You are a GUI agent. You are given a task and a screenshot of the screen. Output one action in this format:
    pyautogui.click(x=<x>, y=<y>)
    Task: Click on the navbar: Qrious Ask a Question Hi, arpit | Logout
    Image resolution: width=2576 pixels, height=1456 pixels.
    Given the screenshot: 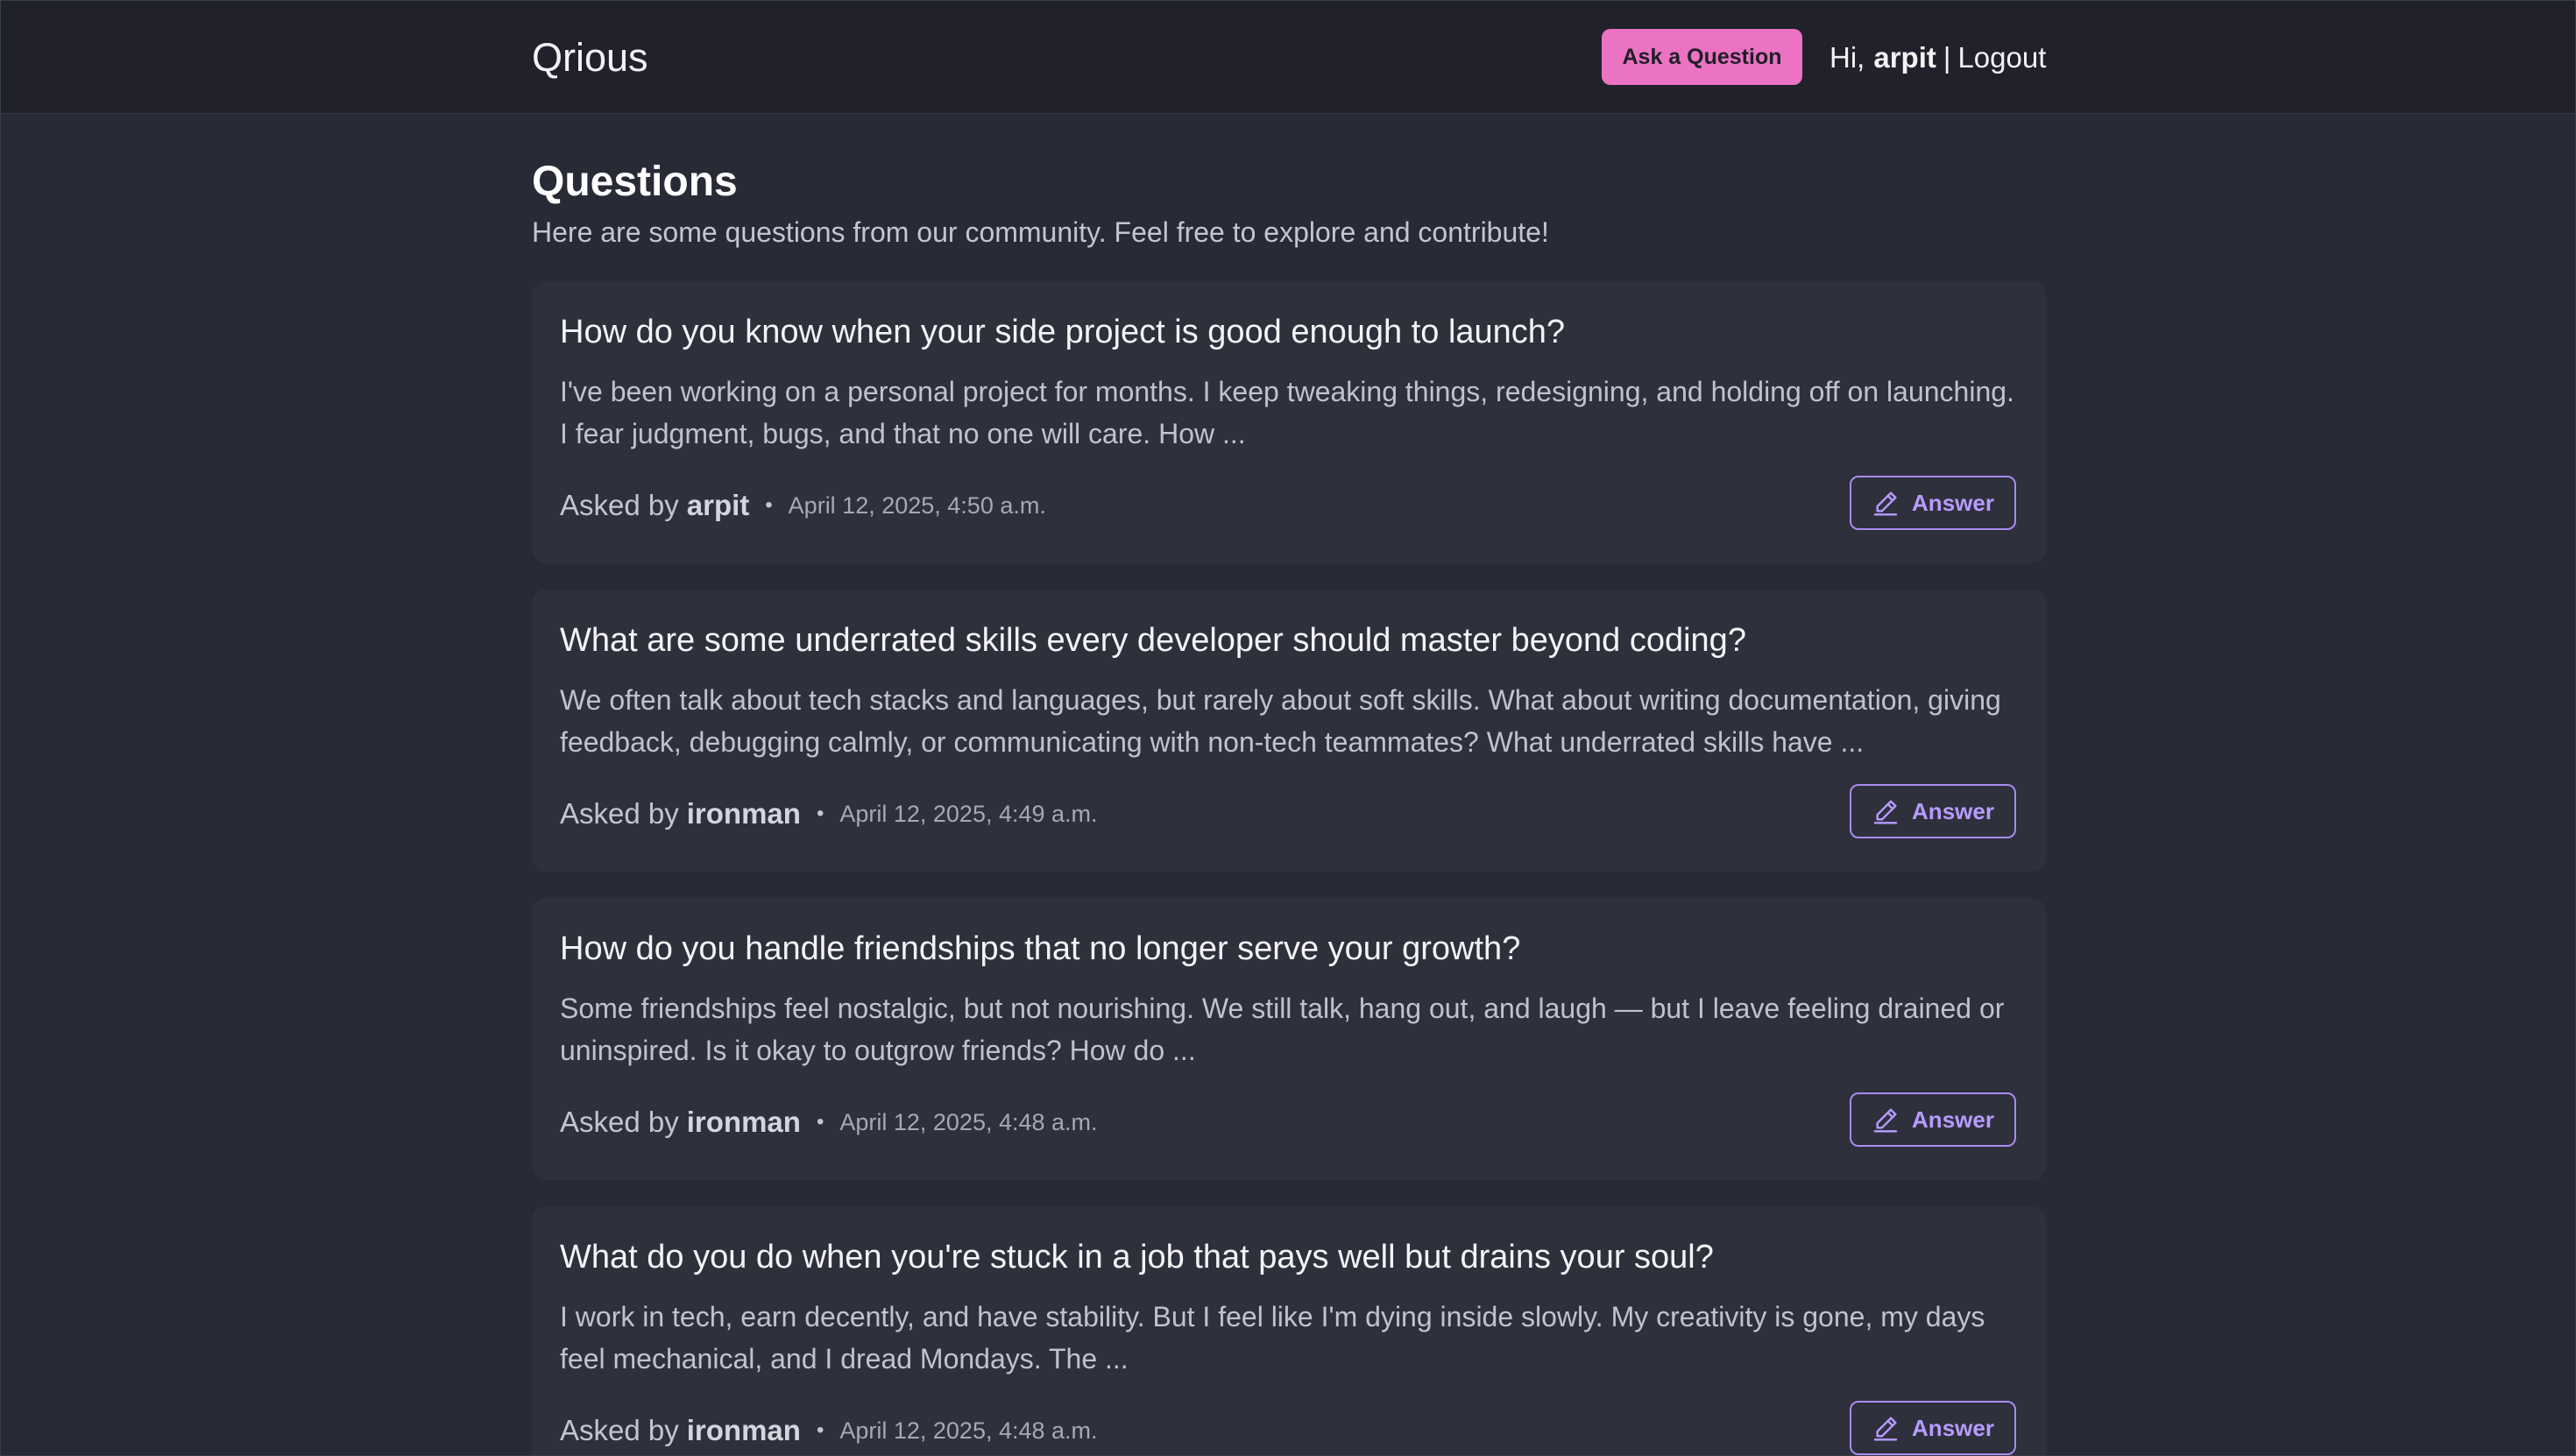 What is the action you would take?
    pyautogui.click(x=1288, y=57)
    